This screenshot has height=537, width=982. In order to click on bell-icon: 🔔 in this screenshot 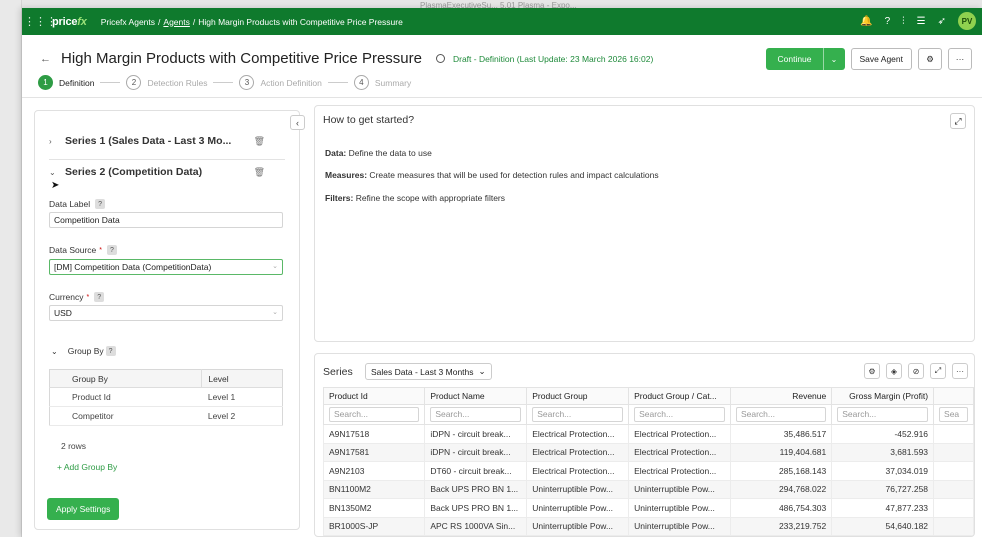, I will do `click(866, 21)`.